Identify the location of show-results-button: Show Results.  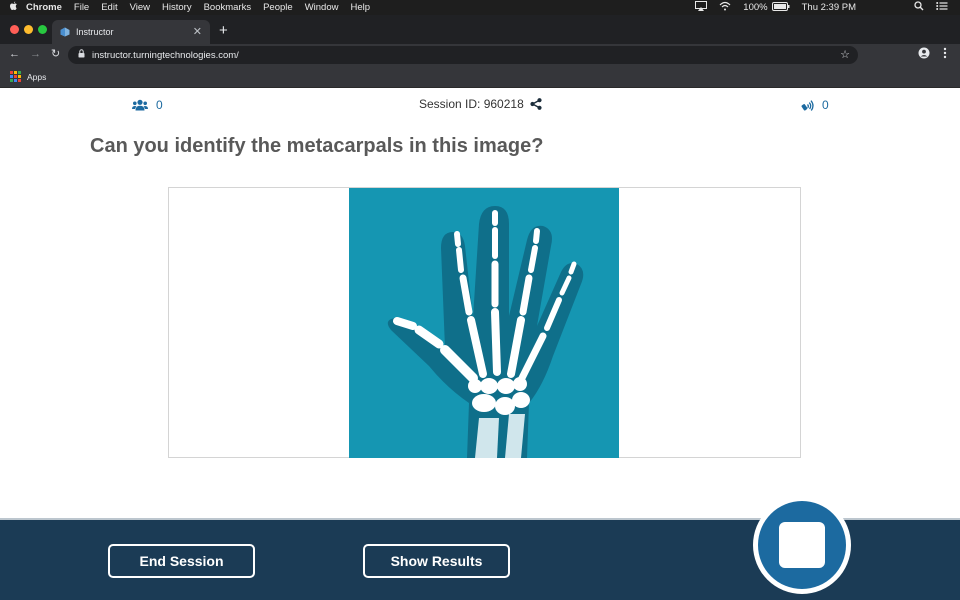
(436, 561).